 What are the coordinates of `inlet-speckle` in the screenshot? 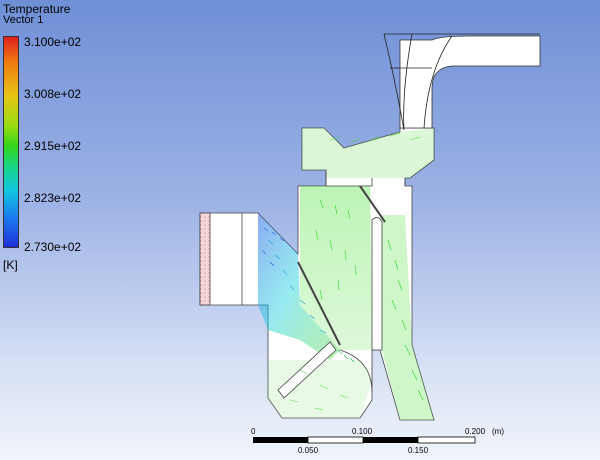 It's located at (205, 259).